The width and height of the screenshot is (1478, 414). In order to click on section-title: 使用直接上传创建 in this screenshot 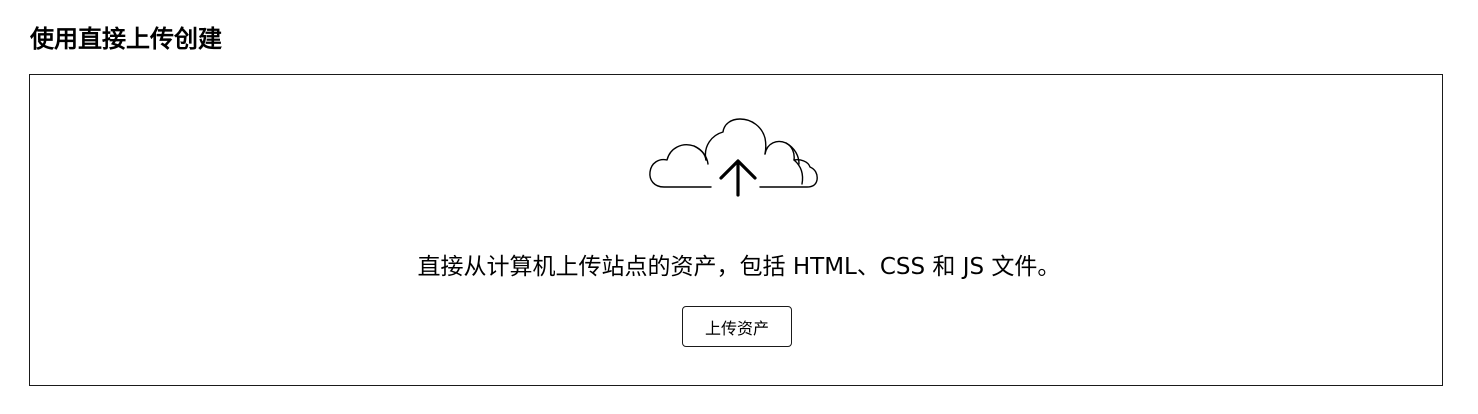, I will do `click(126, 39)`.